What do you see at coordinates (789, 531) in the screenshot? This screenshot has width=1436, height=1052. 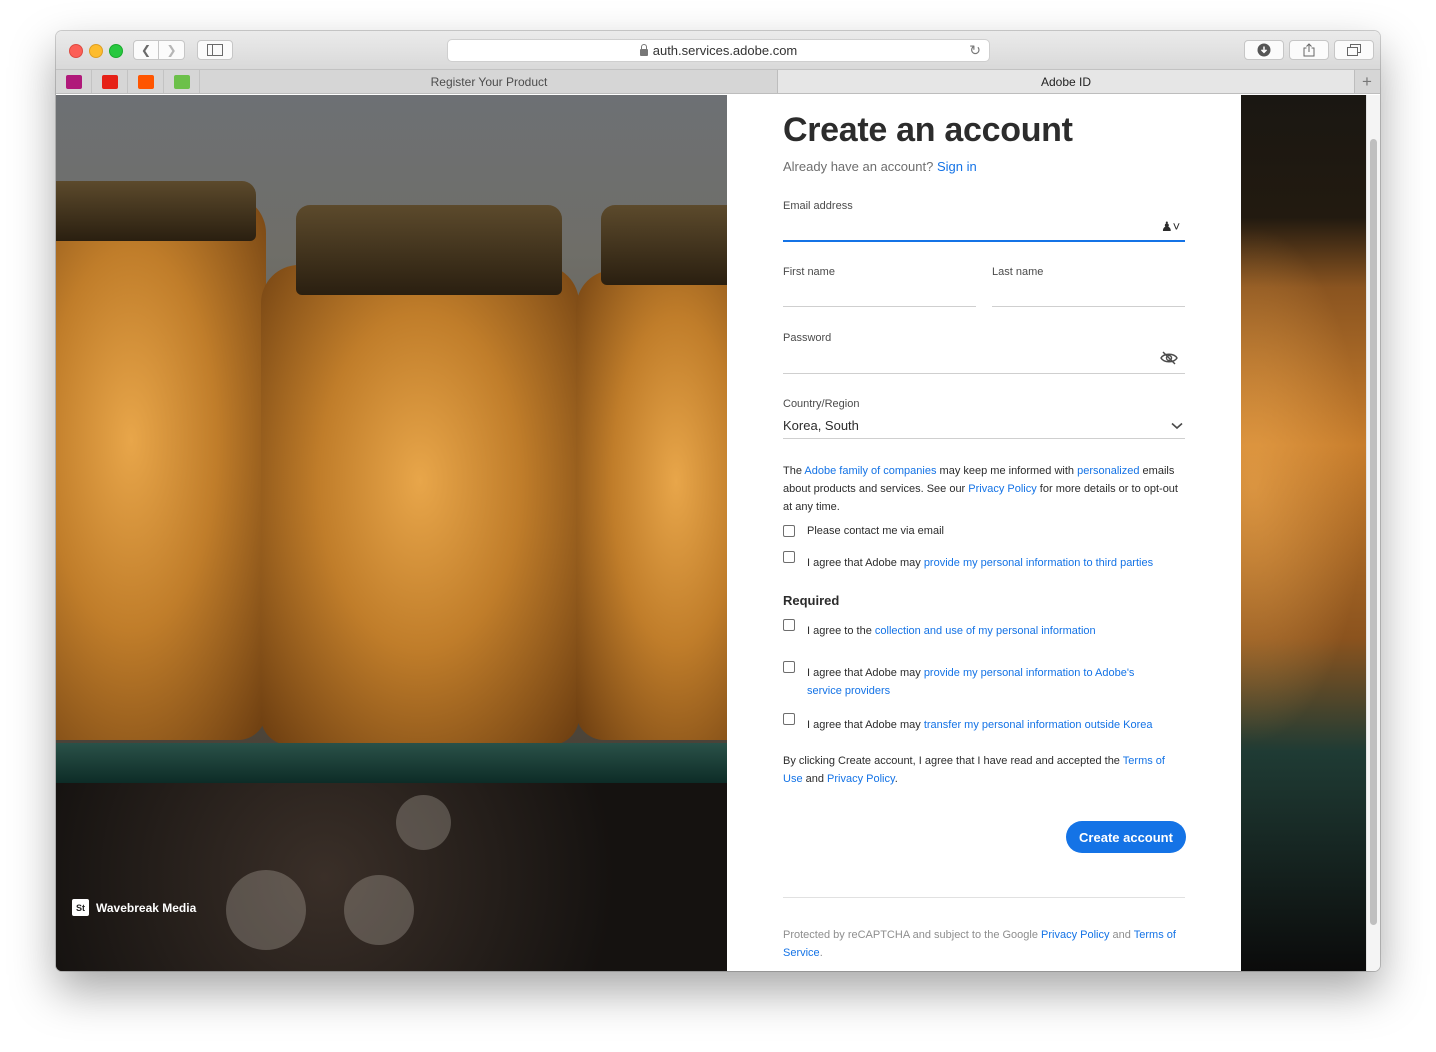 I see `contact-email-checkbox` at bounding box center [789, 531].